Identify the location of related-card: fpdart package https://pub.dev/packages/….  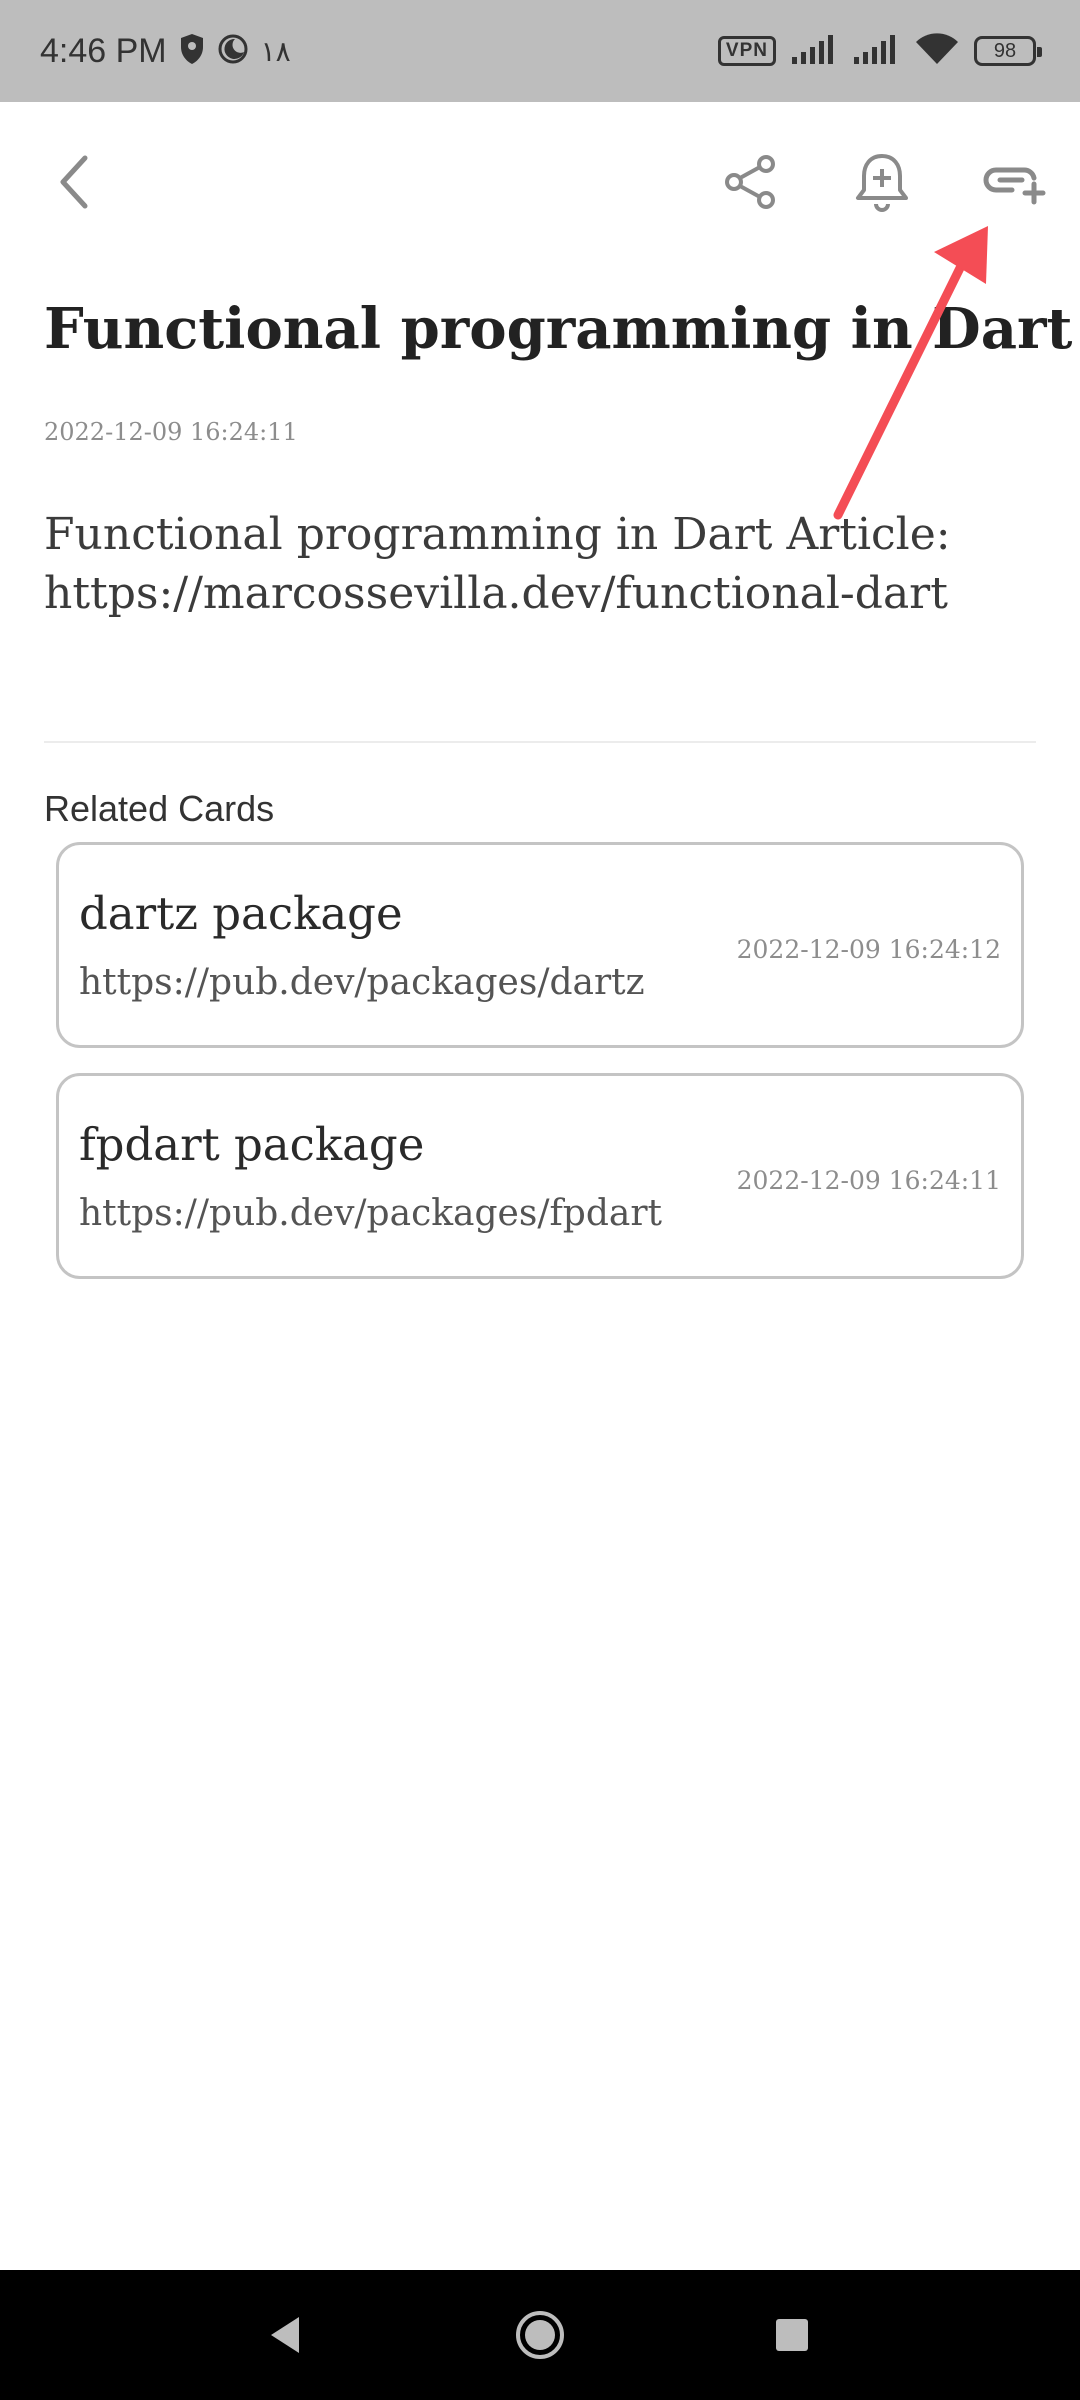
(540, 1176).